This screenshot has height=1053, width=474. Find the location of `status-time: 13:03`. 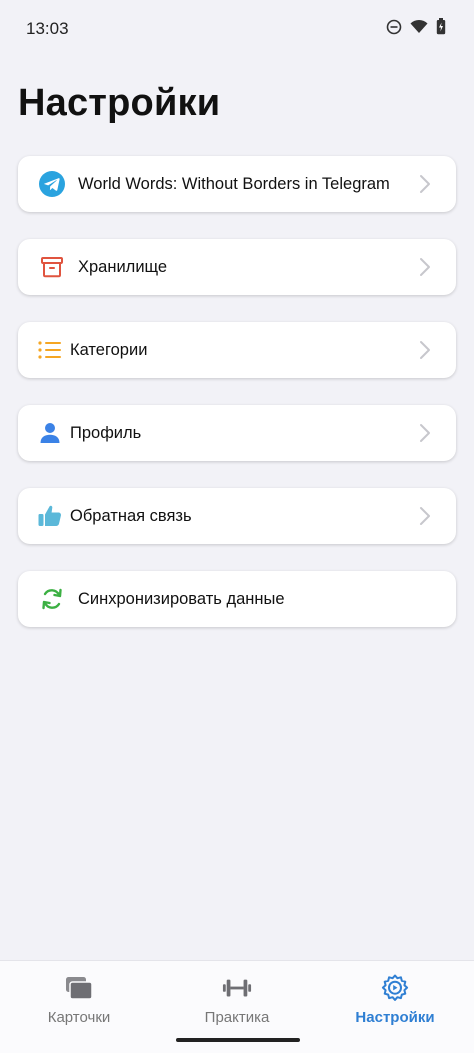

status-time: 13:03 is located at coordinates (47, 28).